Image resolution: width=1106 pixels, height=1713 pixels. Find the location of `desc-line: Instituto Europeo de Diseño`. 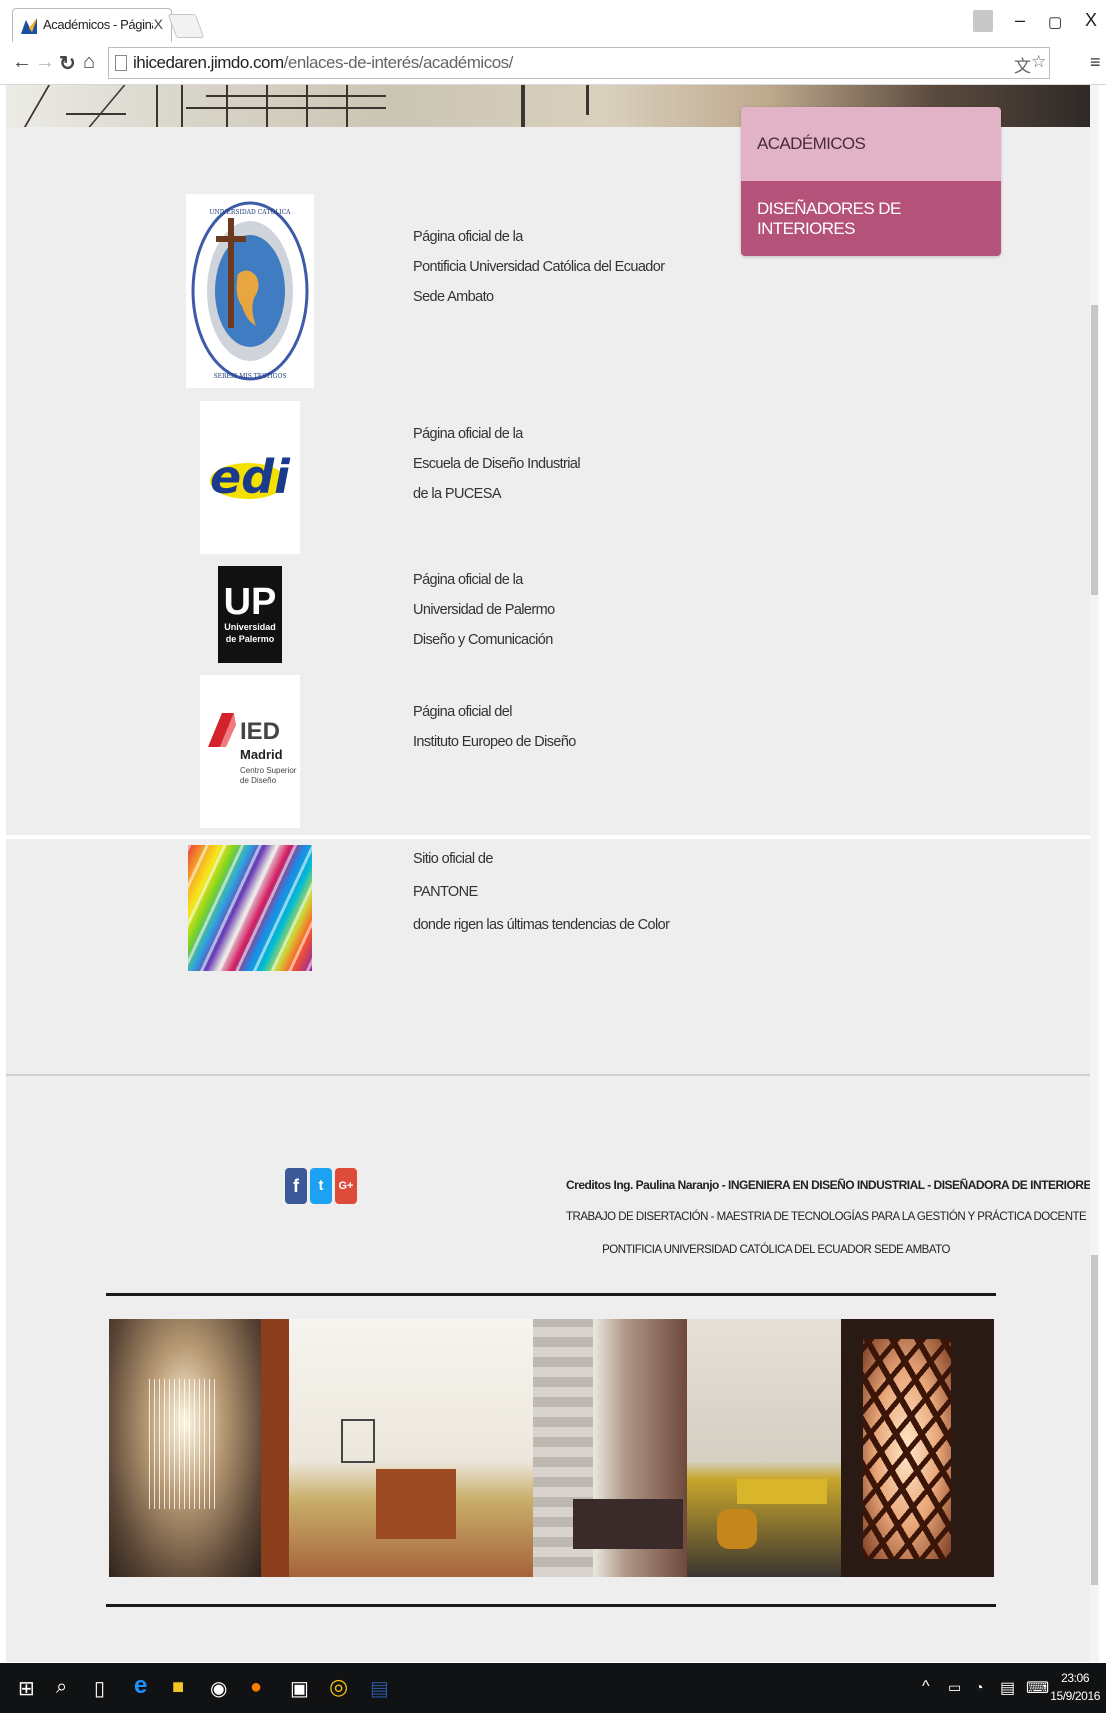

desc-line: Instituto Europeo de Diseño is located at coordinates (494, 742).